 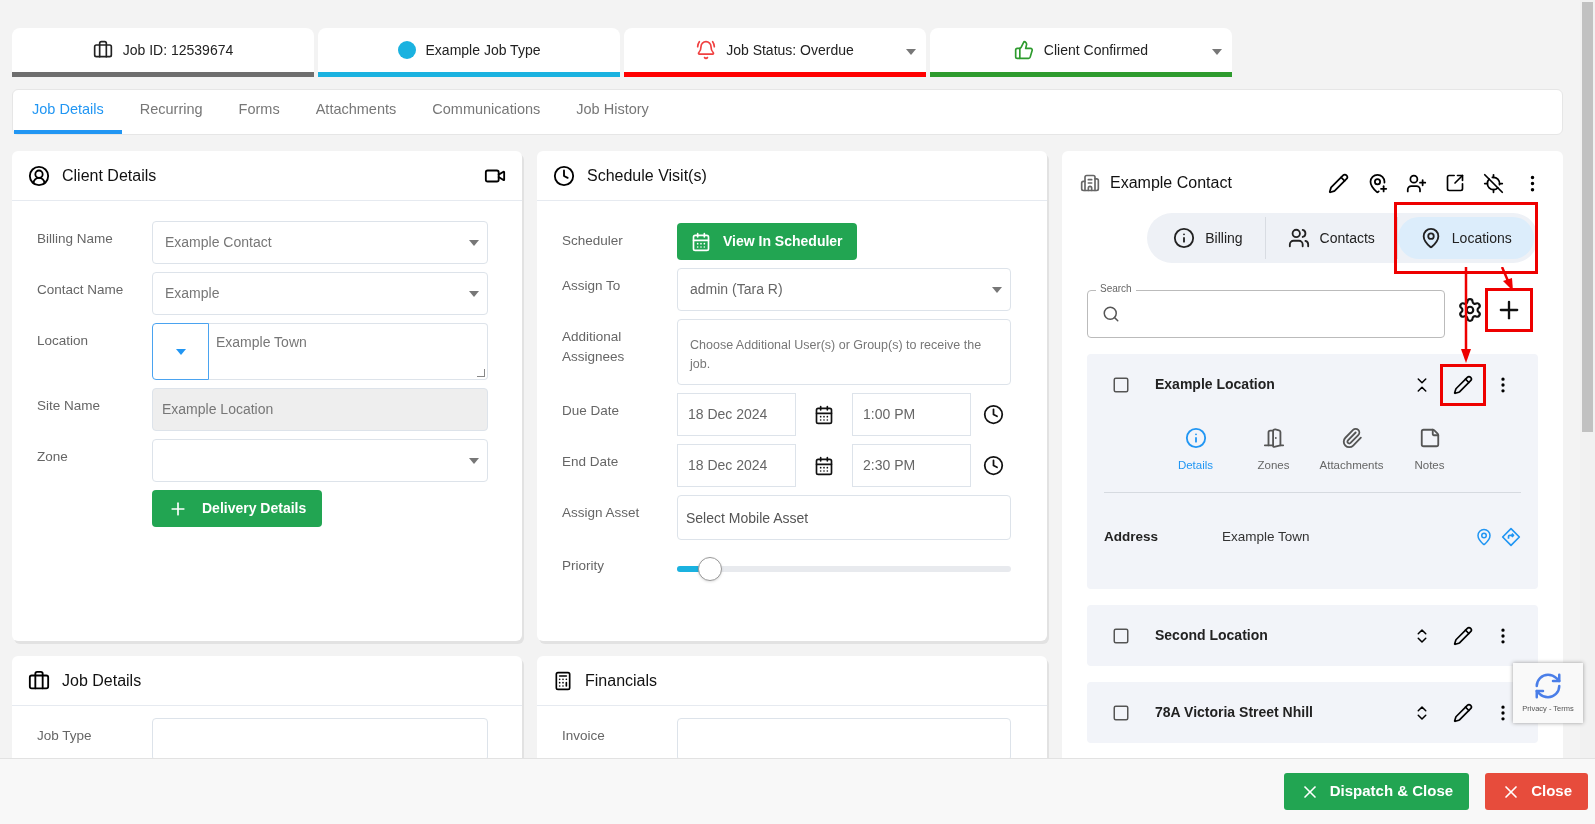 What do you see at coordinates (1171, 183) in the screenshot?
I see `contact-name: Example Contact` at bounding box center [1171, 183].